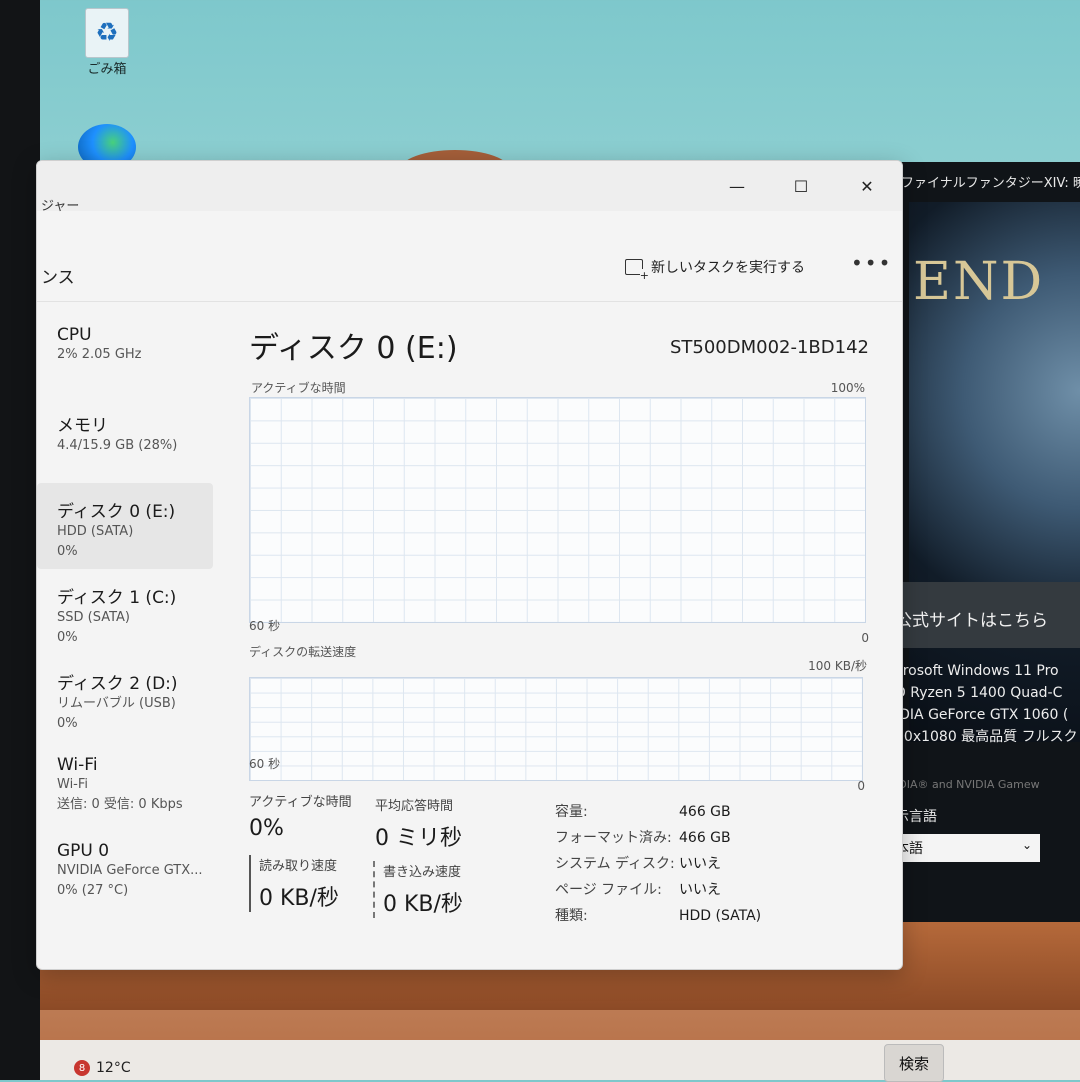 This screenshot has height=1082, width=1080. What do you see at coordinates (107, 69) in the screenshot?
I see `recycle-bin-label: ごみ箱` at bounding box center [107, 69].